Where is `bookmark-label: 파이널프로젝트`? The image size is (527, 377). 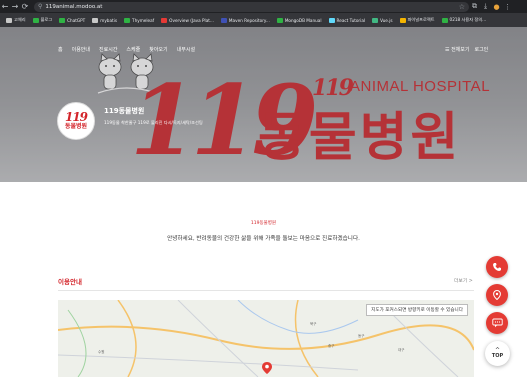
bookmark-label: 파이널프로젝트 is located at coordinates (421, 19).